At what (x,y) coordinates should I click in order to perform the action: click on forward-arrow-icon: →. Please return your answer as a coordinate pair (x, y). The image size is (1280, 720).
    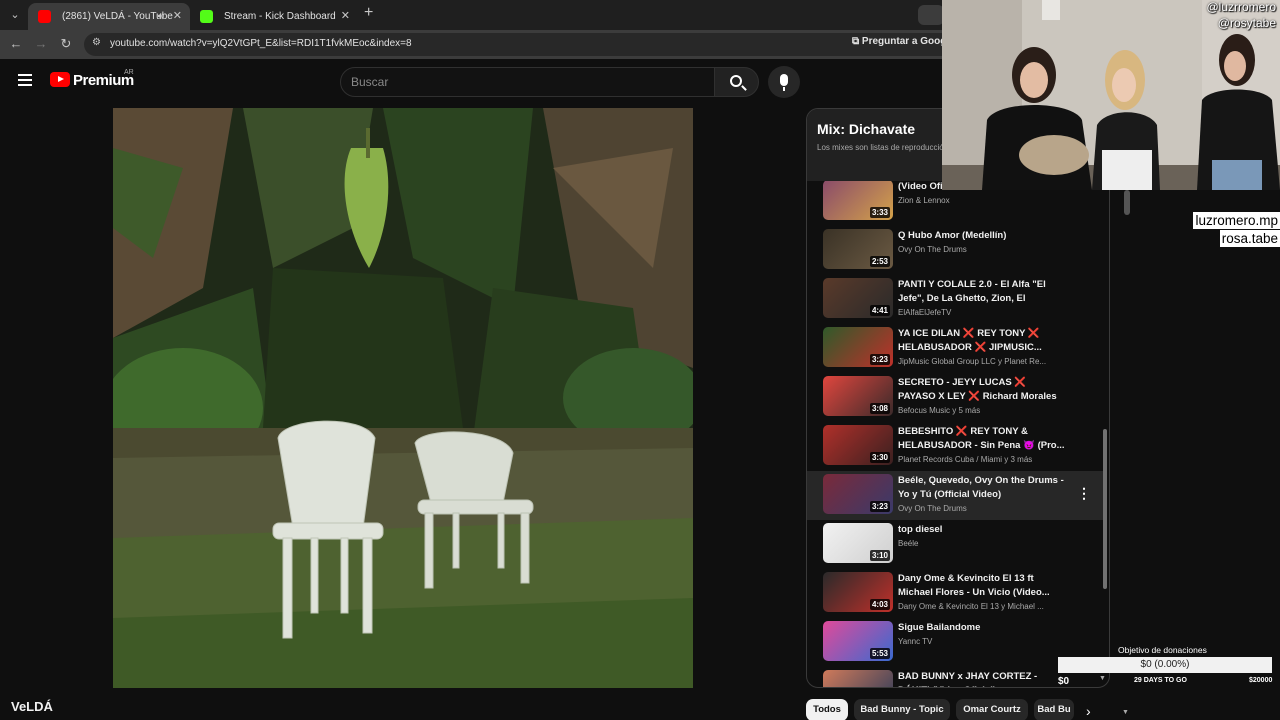
    Looking at the image, I should click on (41, 44).